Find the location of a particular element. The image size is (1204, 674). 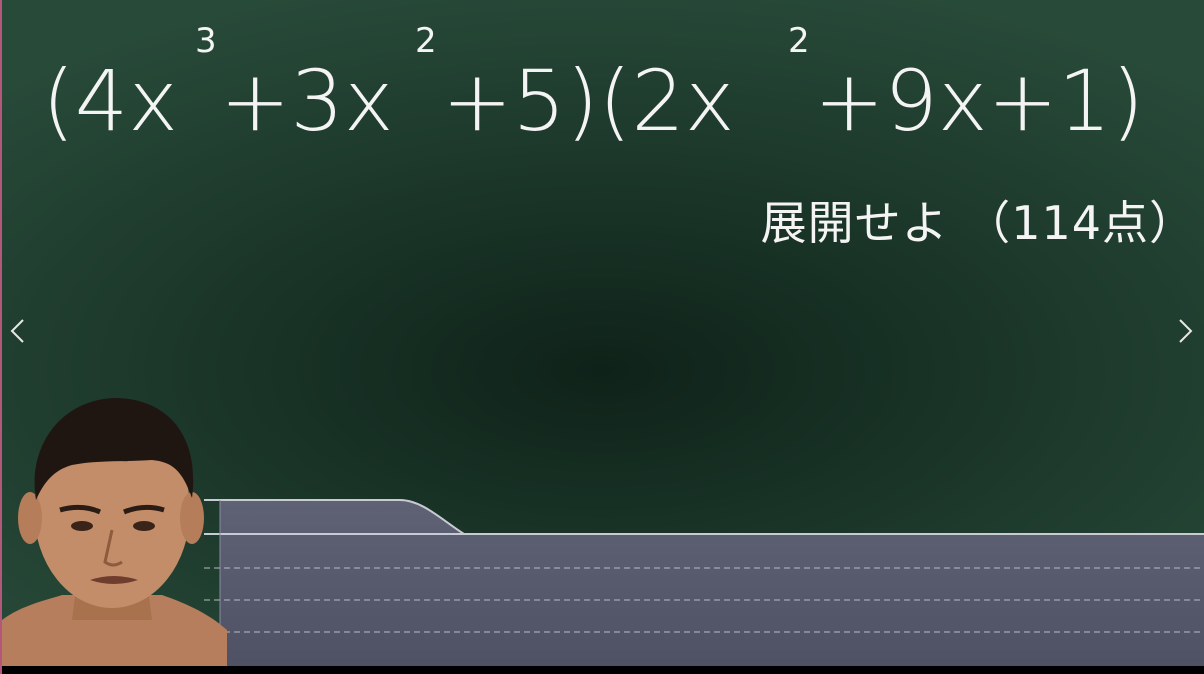

exponent-2-second: 2 is located at coordinates (799, 41).